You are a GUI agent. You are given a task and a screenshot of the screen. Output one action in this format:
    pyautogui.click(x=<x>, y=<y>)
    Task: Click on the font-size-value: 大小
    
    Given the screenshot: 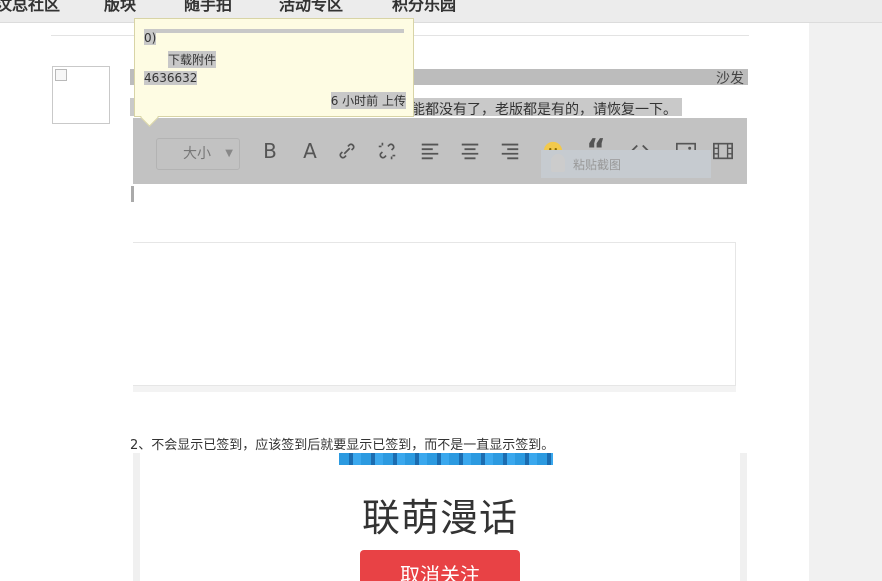 What is the action you would take?
    pyautogui.click(x=197, y=154)
    